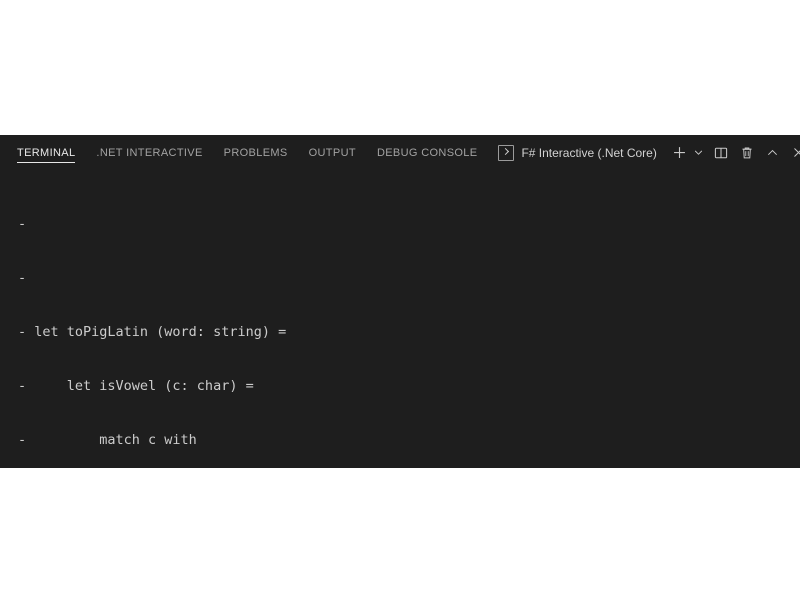  I want to click on split-panel-icon, so click(720, 152).